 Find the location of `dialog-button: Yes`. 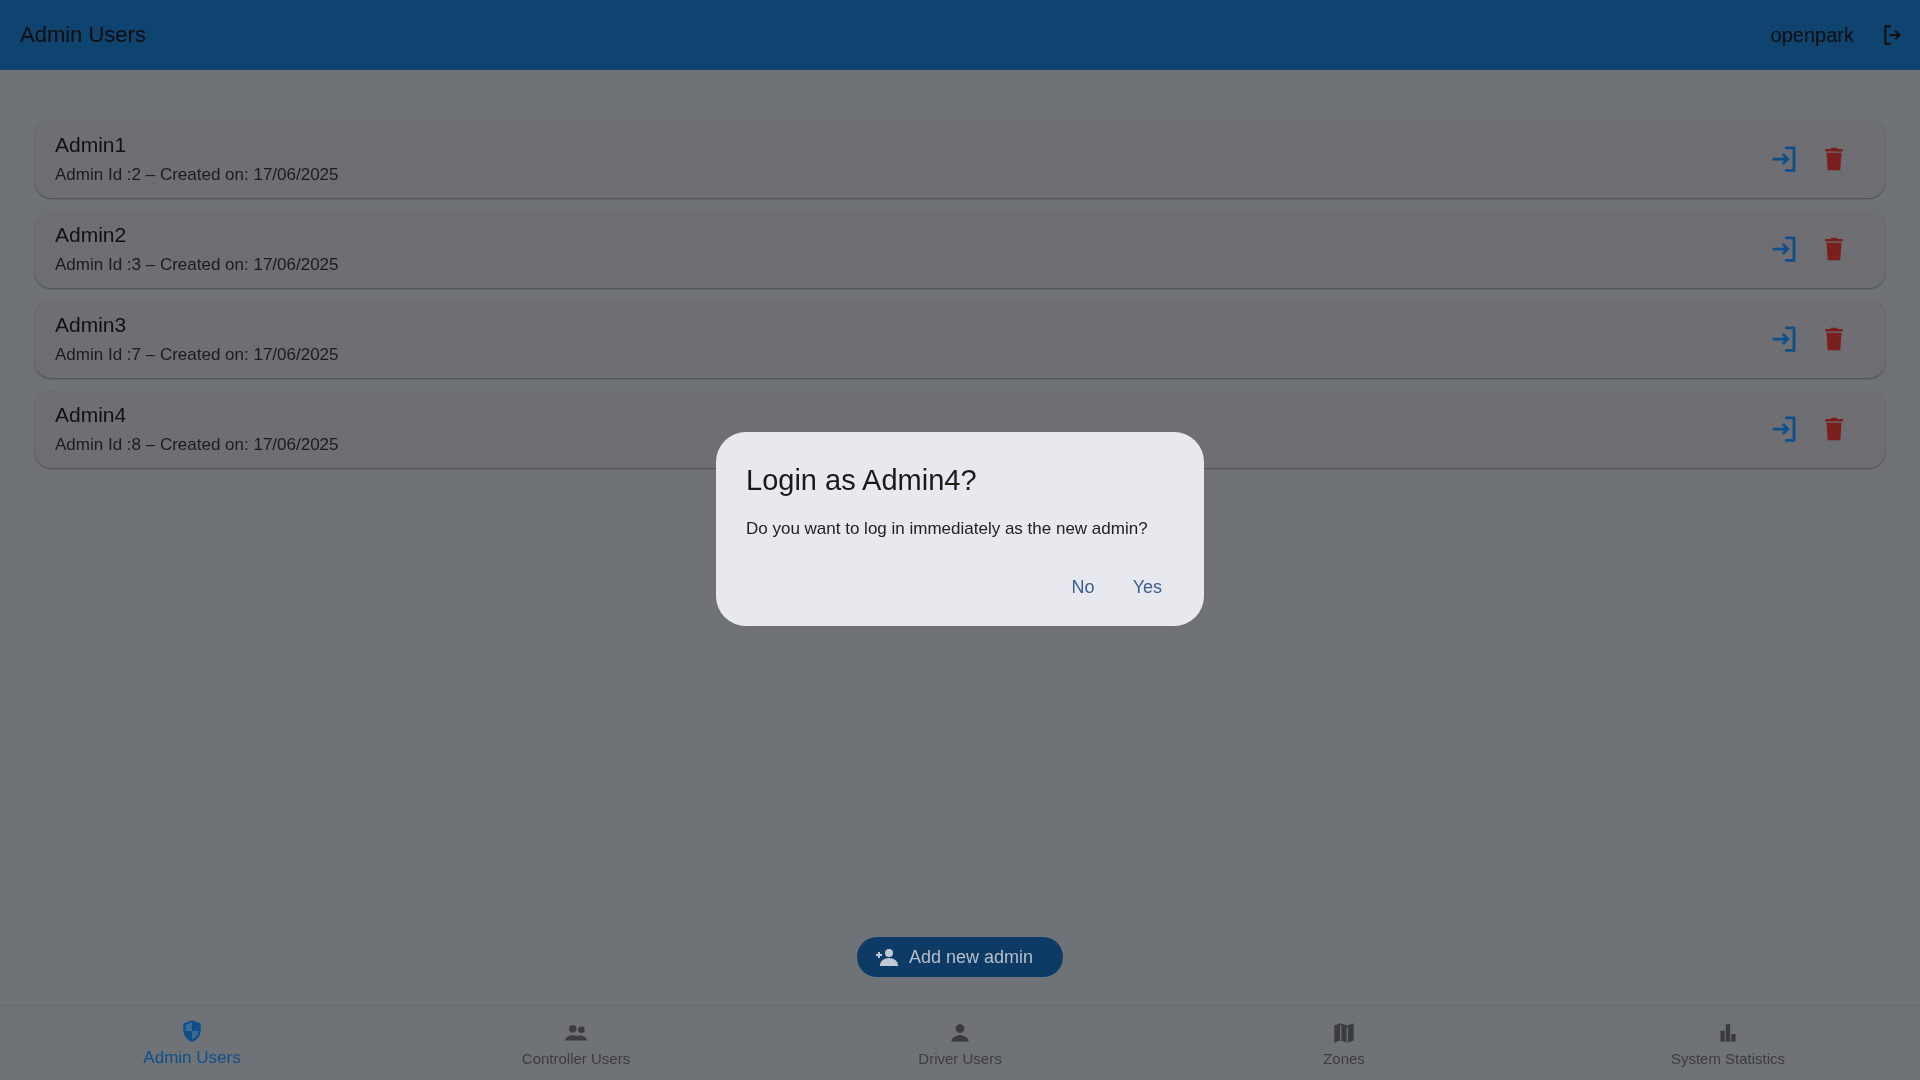

dialog-button: Yes is located at coordinates (1147, 587).